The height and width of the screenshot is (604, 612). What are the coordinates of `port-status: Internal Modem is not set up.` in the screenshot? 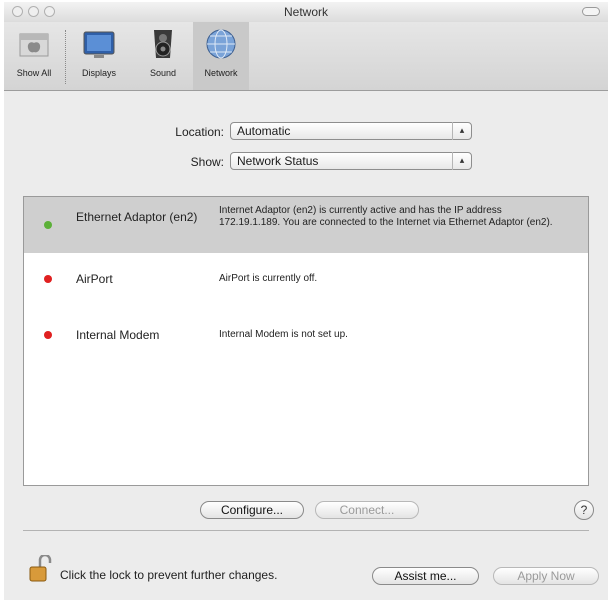 It's located at (283, 334).